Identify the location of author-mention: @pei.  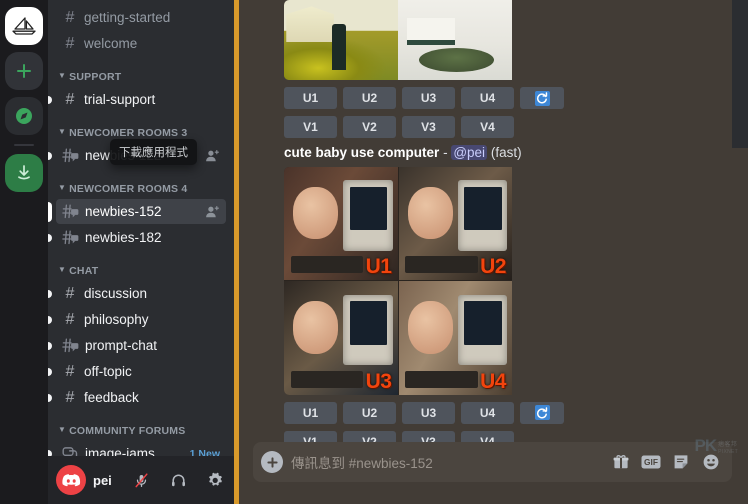
(469, 152).